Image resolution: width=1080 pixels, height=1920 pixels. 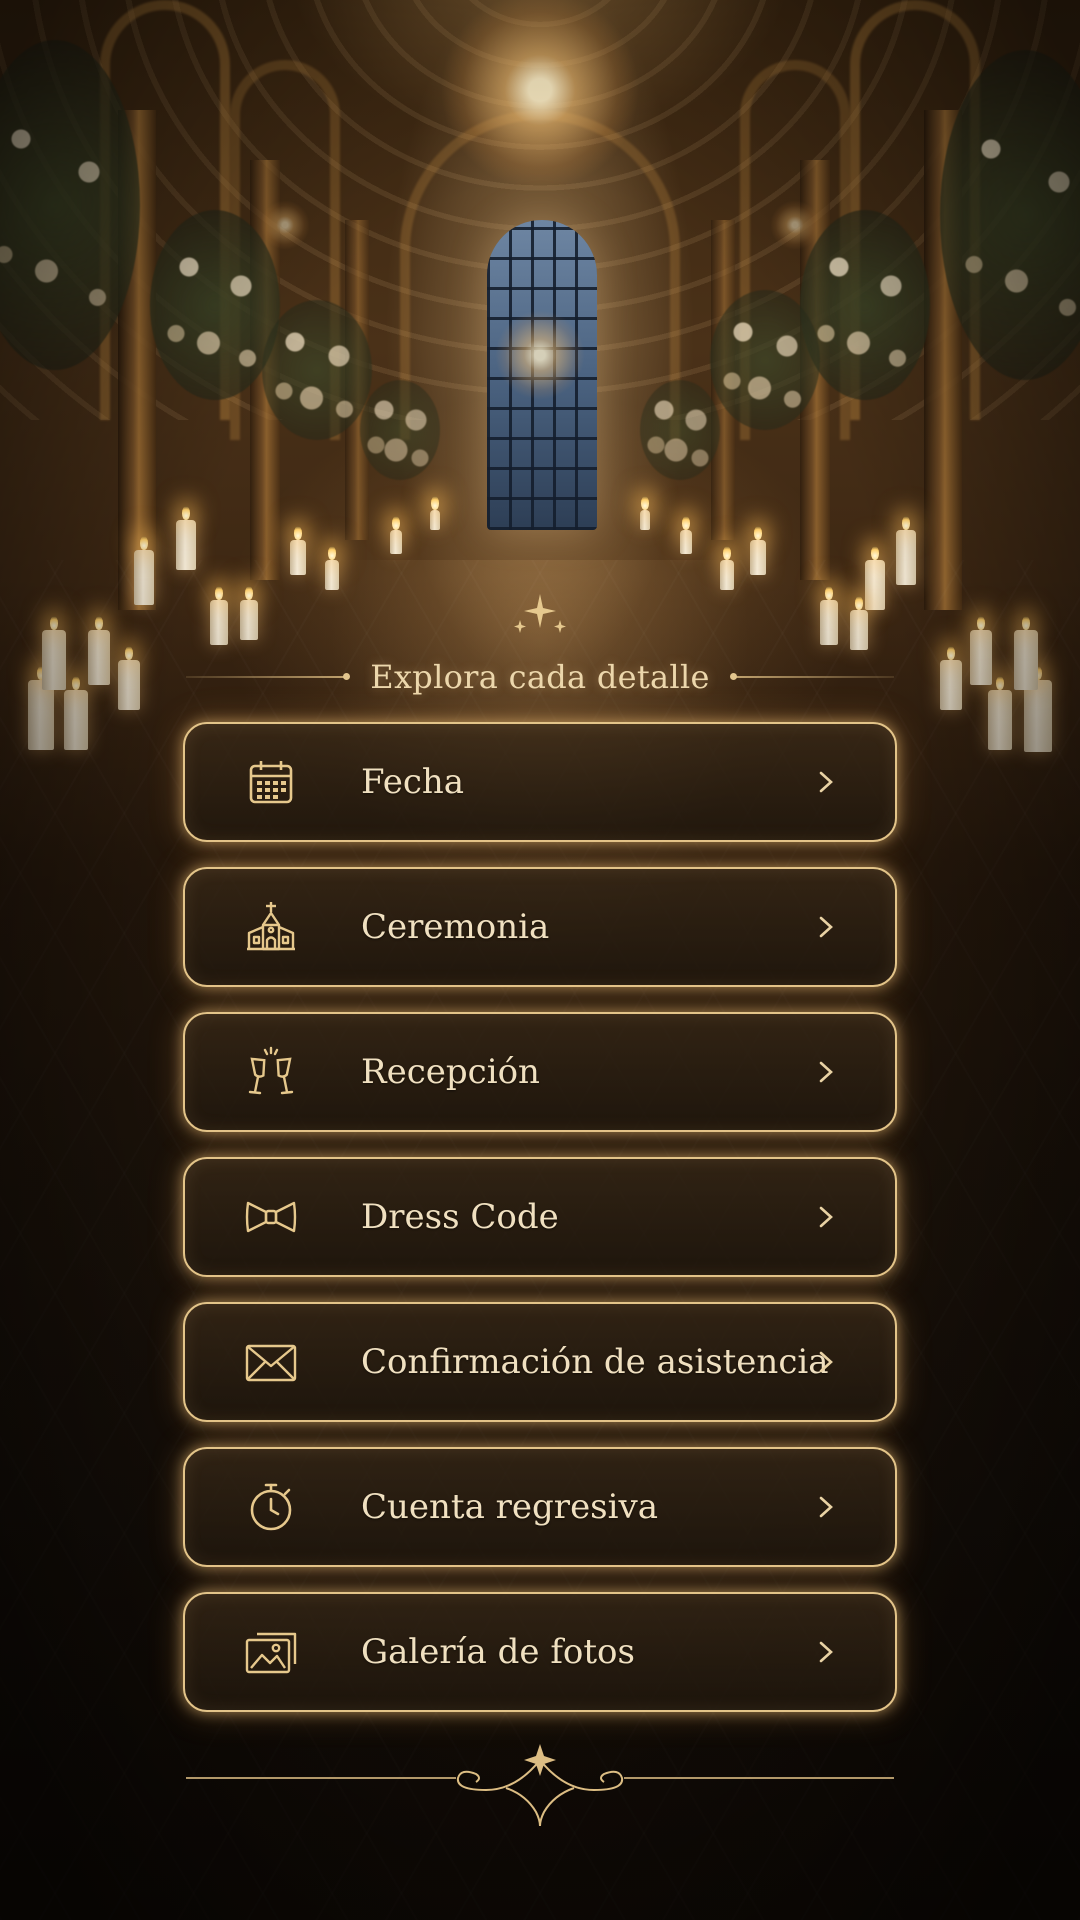 I want to click on menu-item-fecha: Fecha, so click(x=540, y=782).